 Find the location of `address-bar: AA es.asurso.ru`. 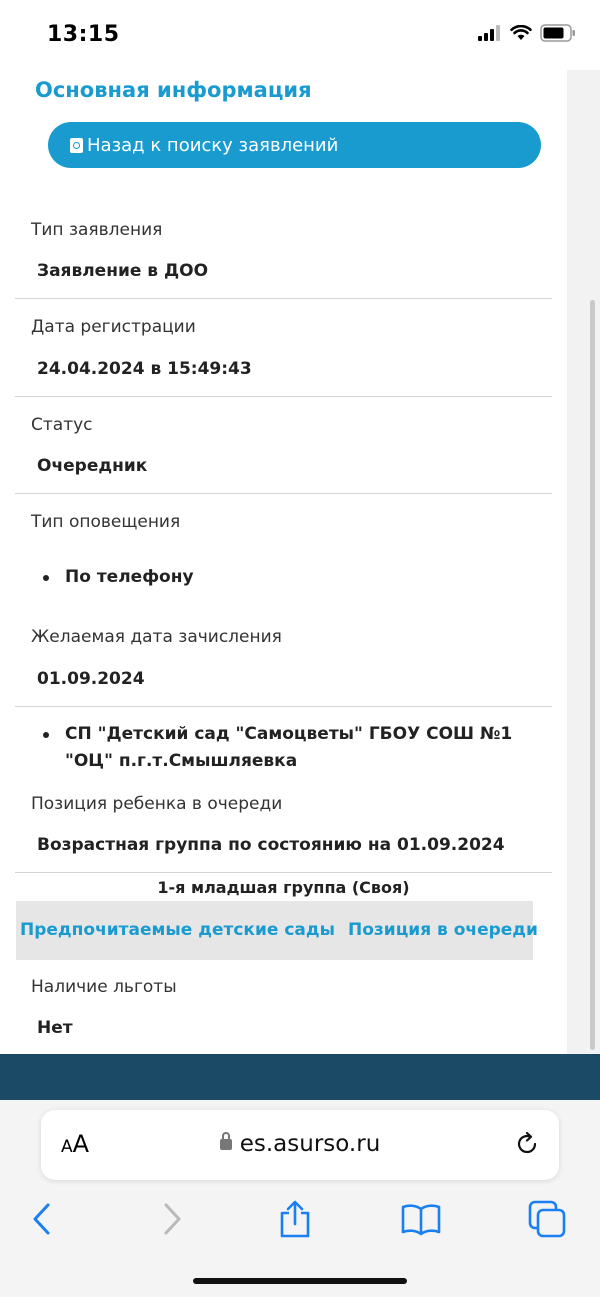

address-bar: AA es.asurso.ru is located at coordinates (300, 1145).